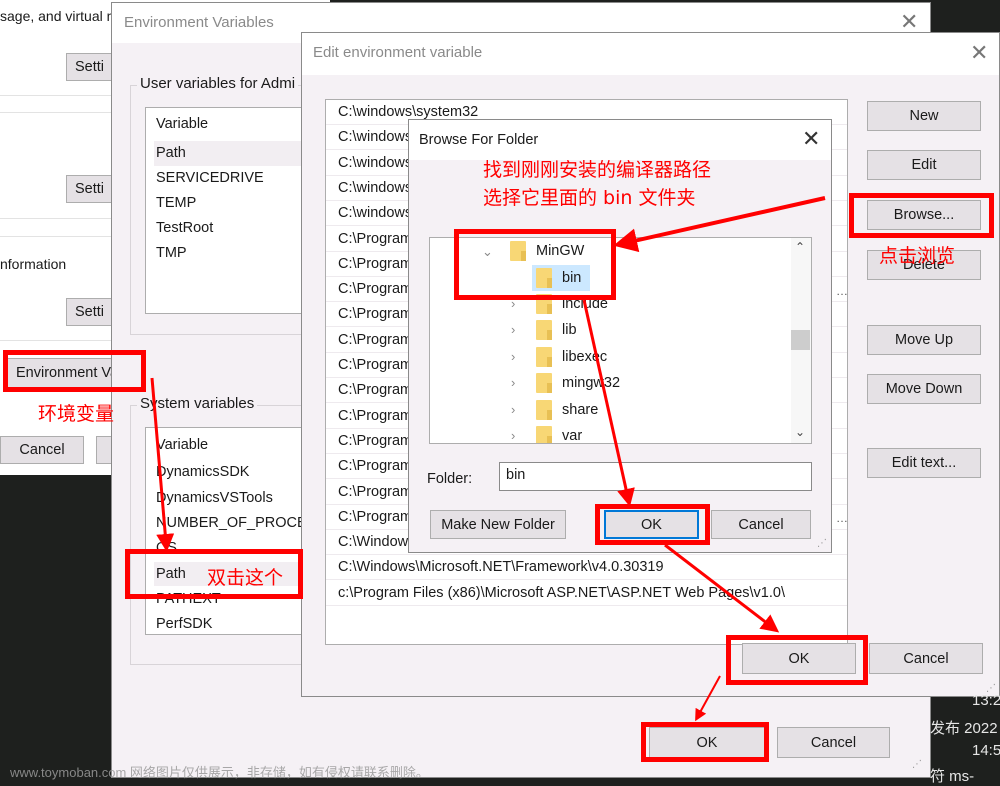 Image resolution: width=1000 pixels, height=786 pixels. I want to click on misc-fragment: 符 ms-, so click(952, 776).